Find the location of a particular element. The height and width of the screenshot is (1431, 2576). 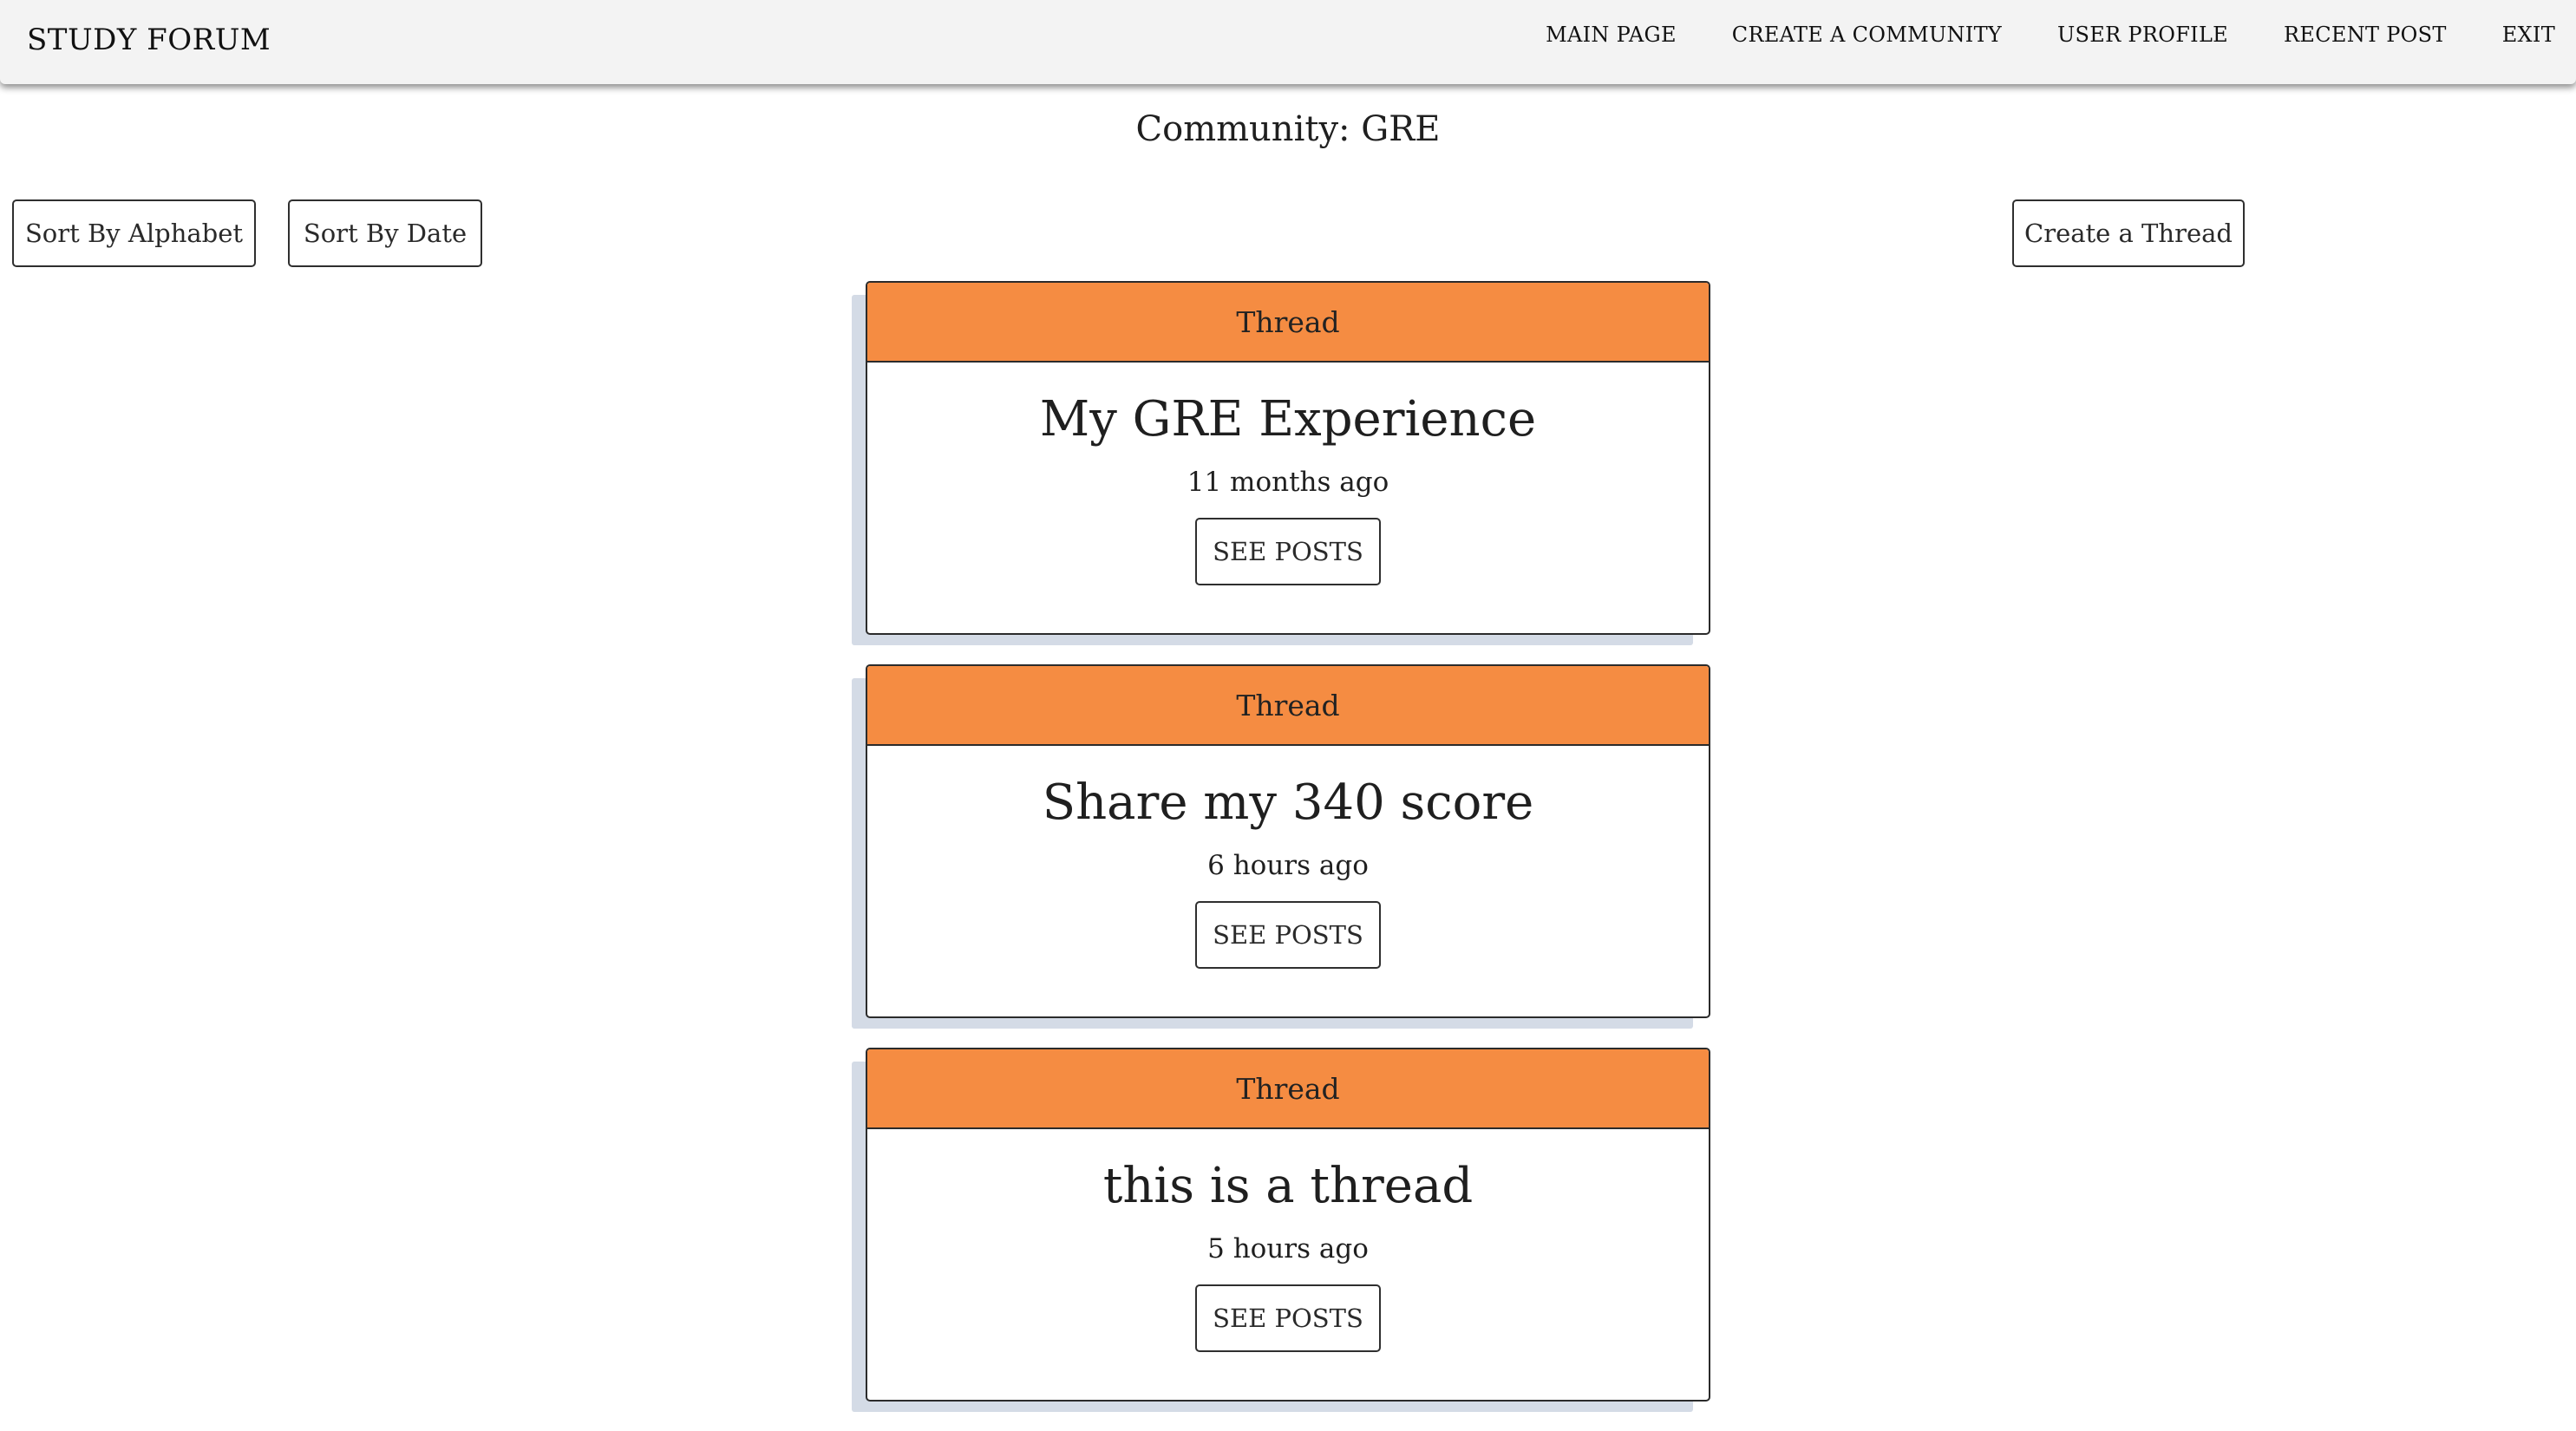

thread-title: this is a thread is located at coordinates (1288, 1186).